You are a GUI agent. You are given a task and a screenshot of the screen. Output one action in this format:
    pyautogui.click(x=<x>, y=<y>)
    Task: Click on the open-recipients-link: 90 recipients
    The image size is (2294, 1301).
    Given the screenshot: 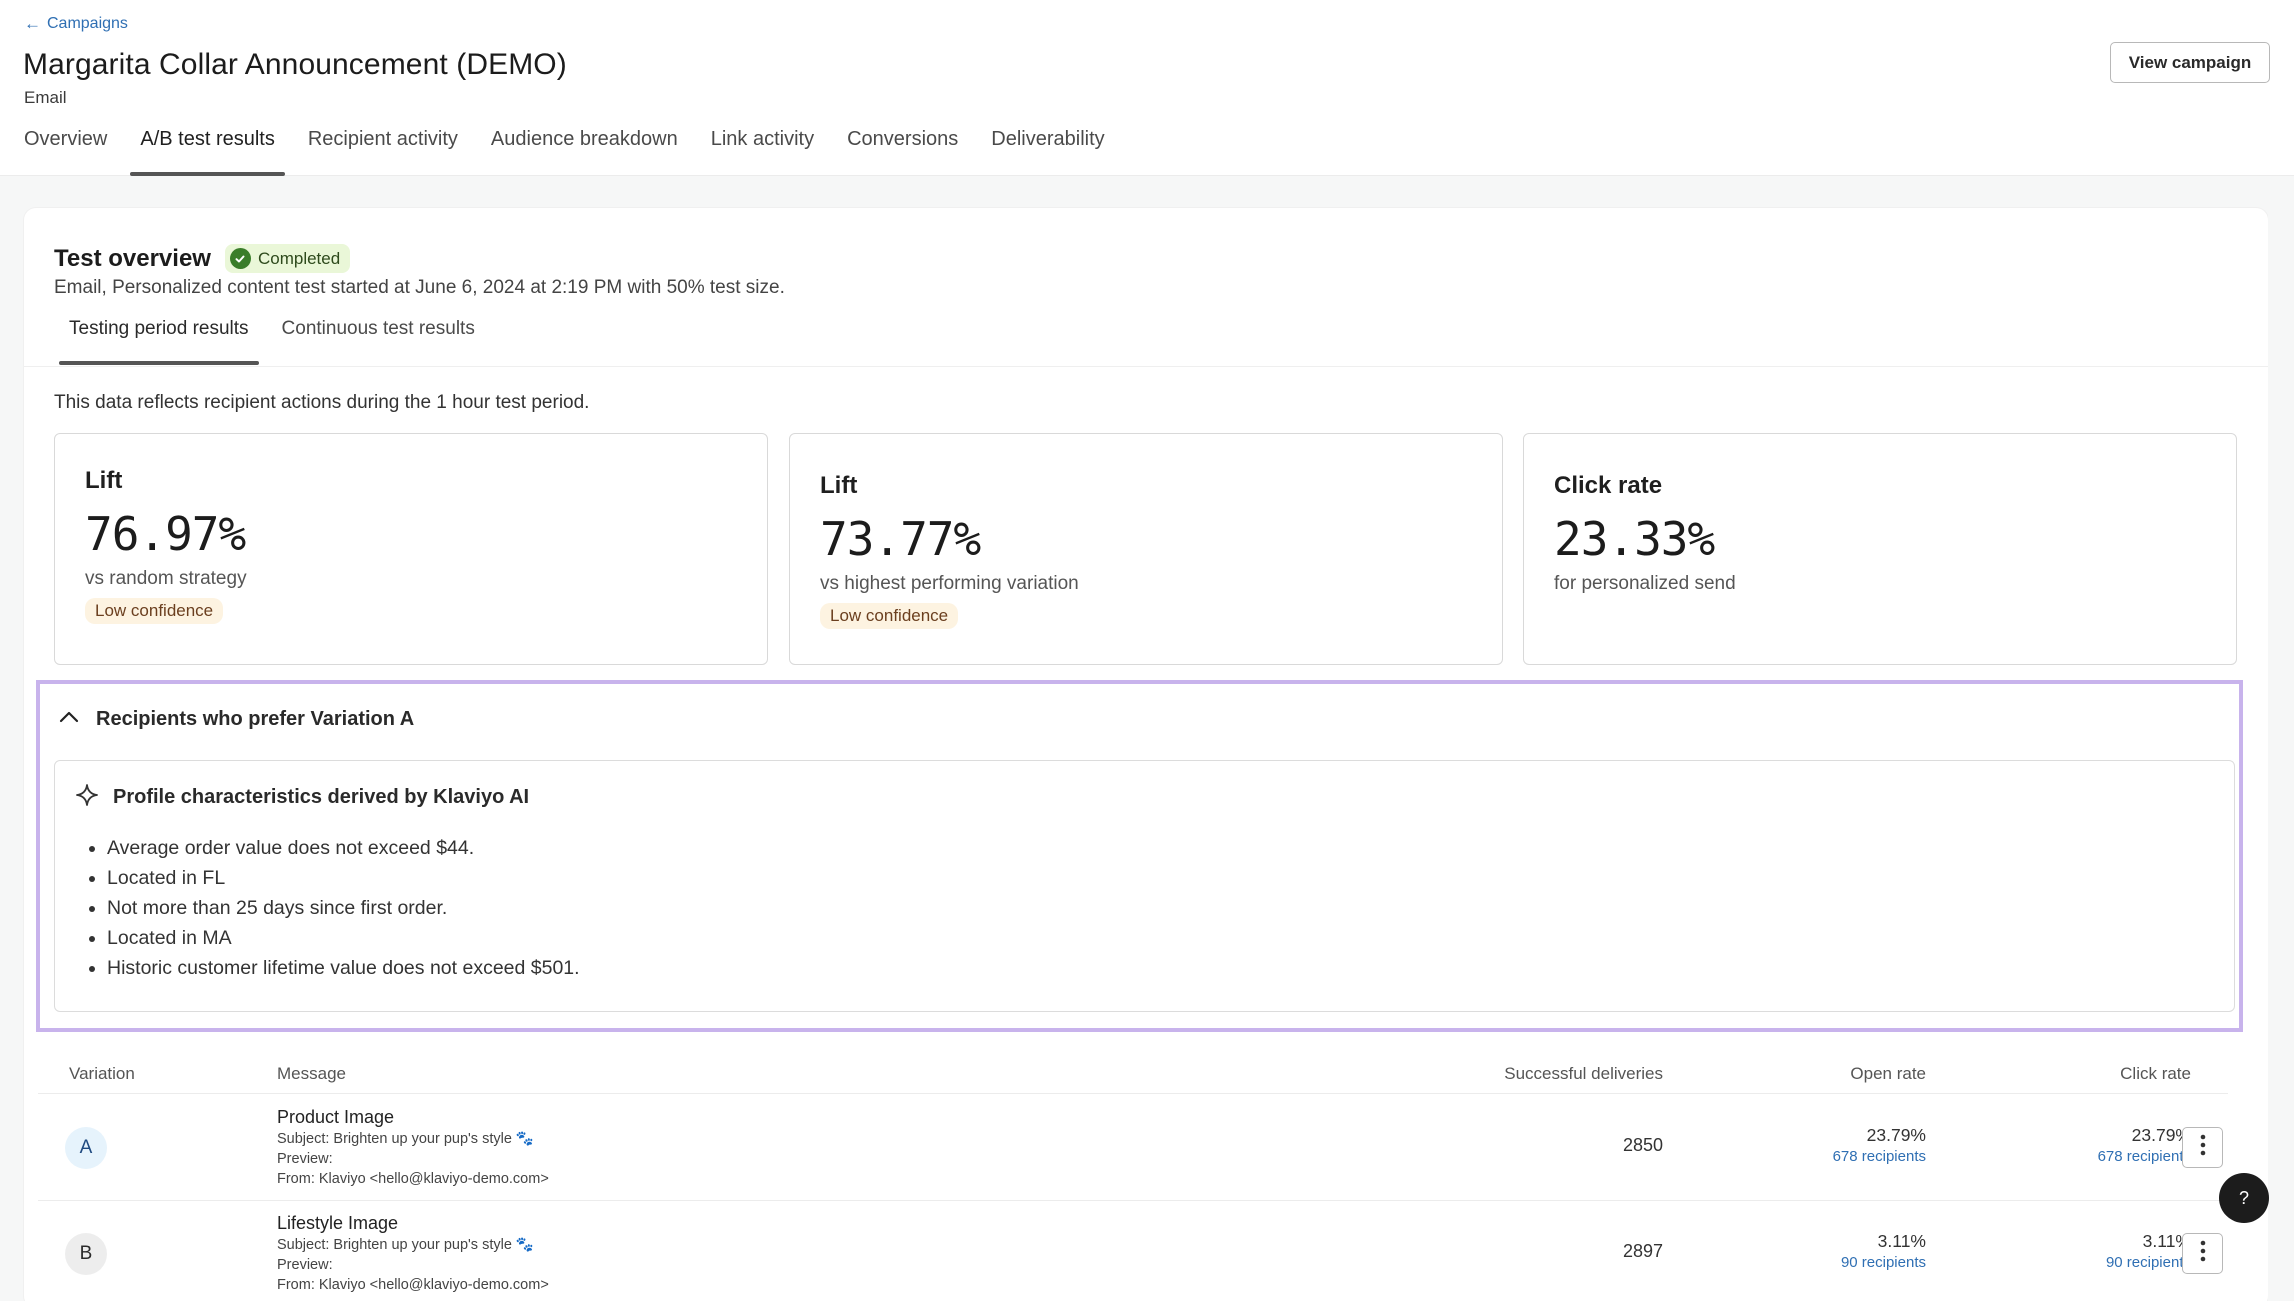 What is the action you would take?
    pyautogui.click(x=1883, y=1263)
    